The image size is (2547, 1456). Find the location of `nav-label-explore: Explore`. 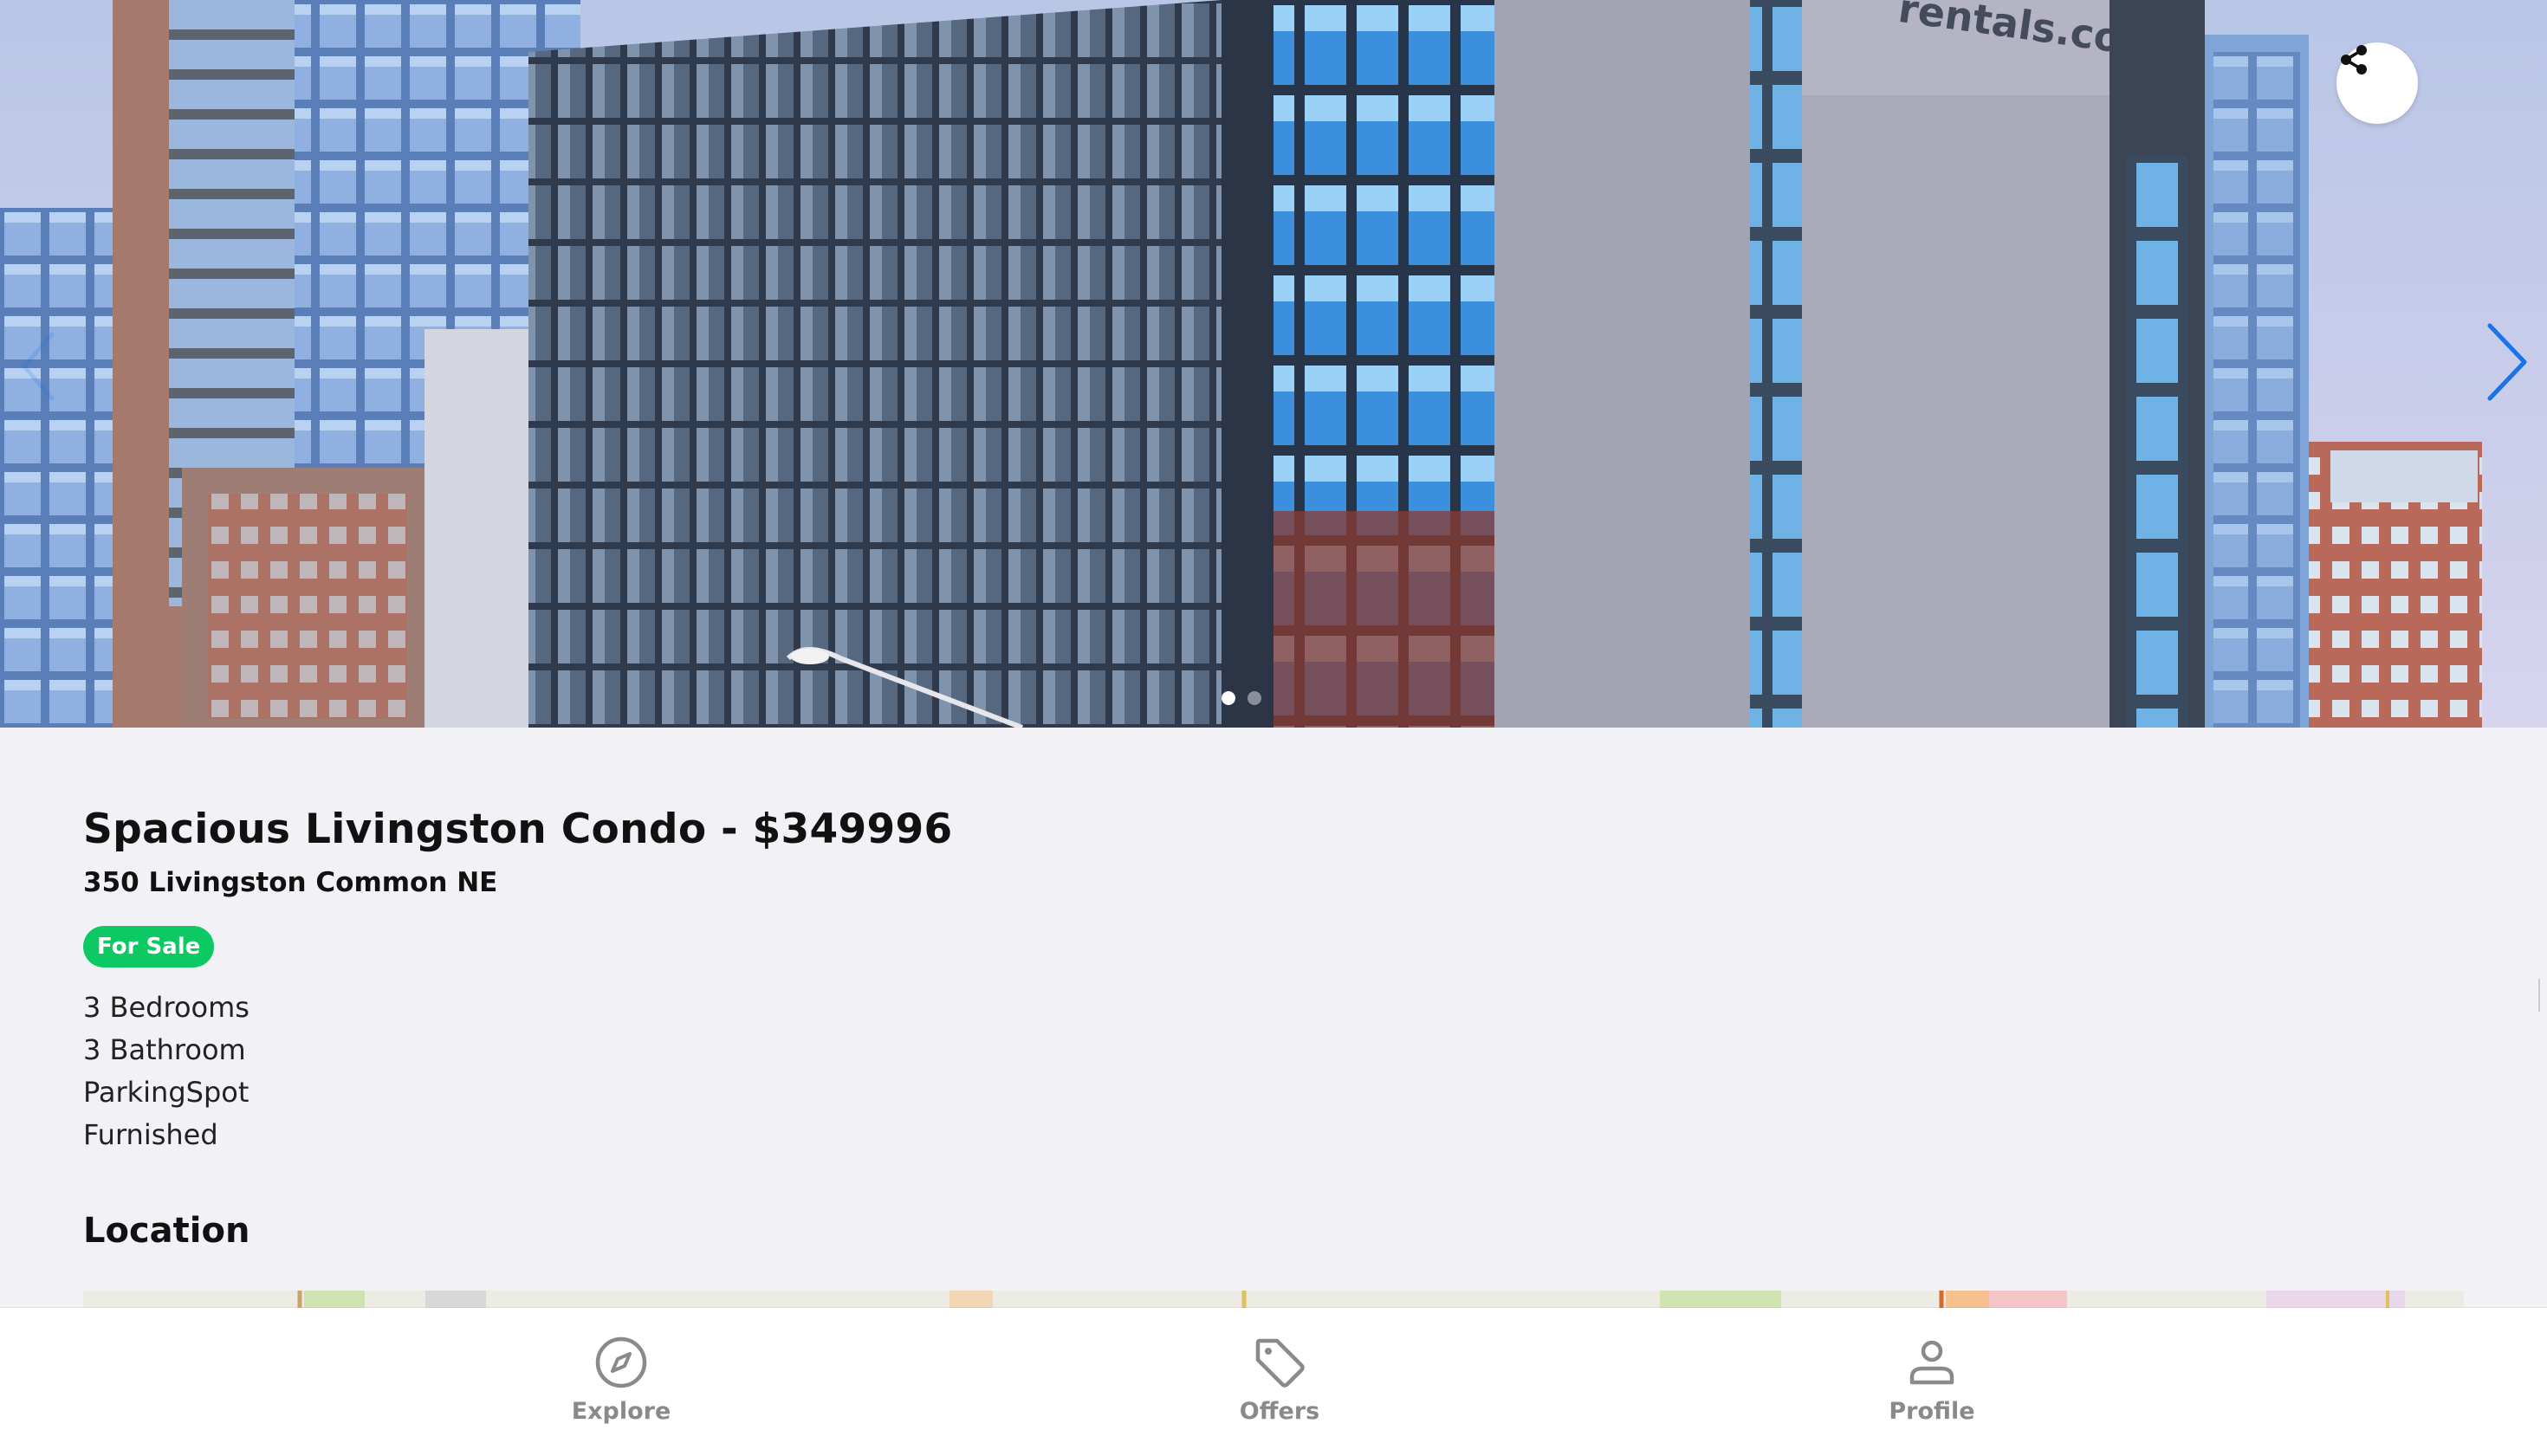

nav-label-explore: Explore is located at coordinates (621, 1411).